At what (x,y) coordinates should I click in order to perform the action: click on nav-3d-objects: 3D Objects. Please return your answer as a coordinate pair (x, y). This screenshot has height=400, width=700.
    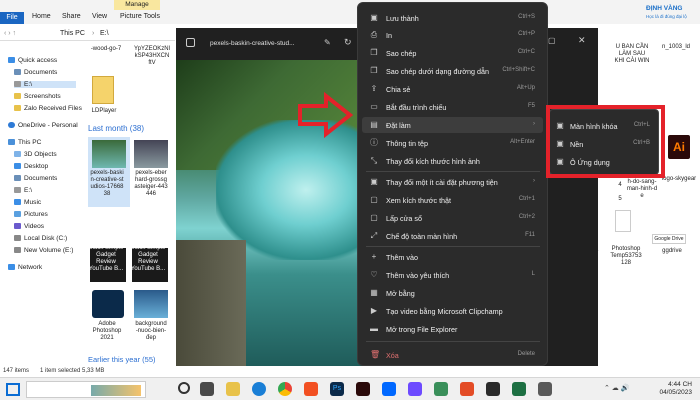
    Looking at the image, I should click on (35, 154).